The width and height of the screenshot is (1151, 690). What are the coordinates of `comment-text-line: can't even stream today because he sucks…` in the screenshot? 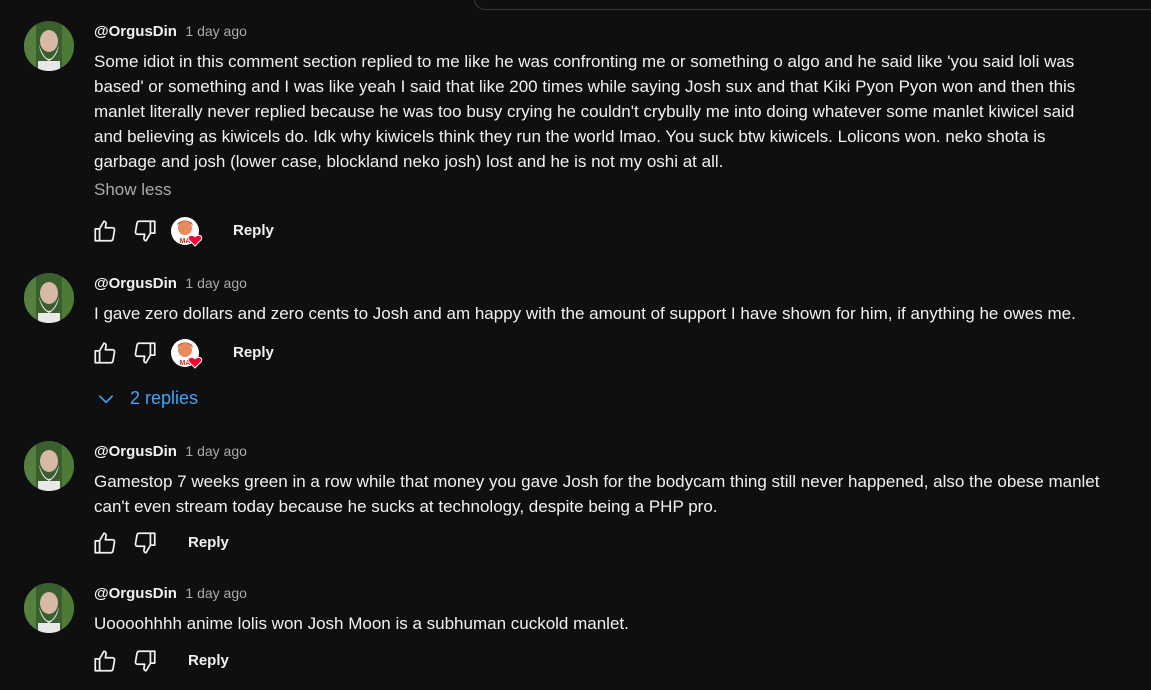 It's located at (406, 506).